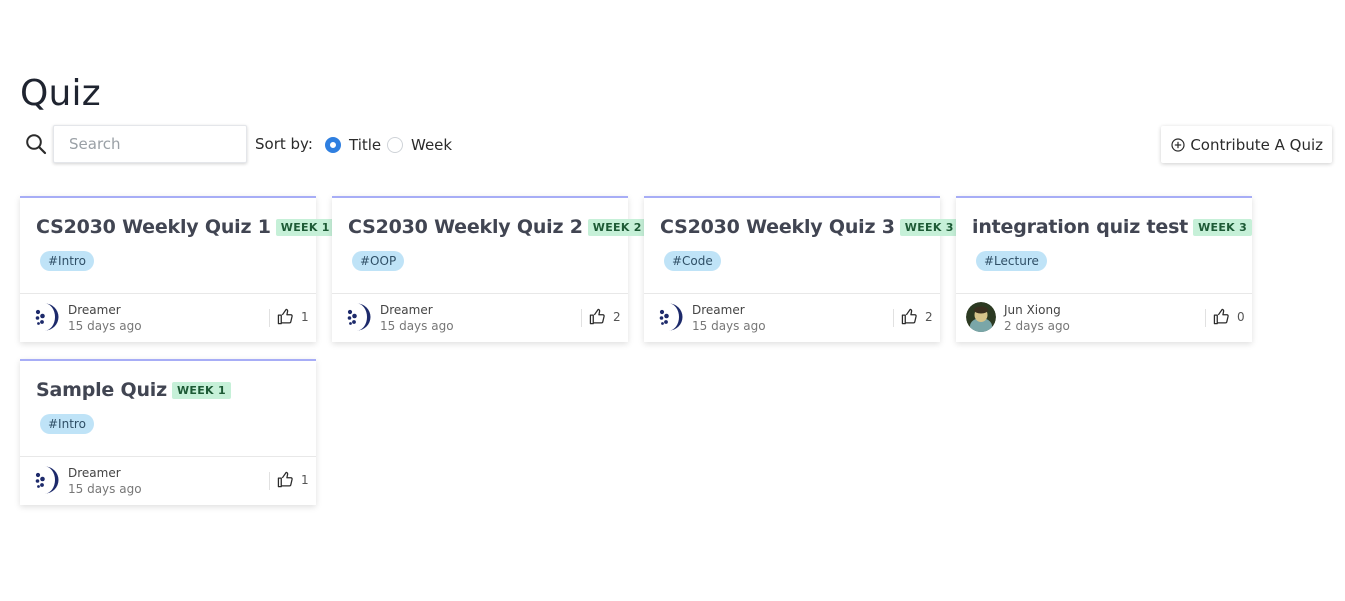 The height and width of the screenshot is (601, 1345). What do you see at coordinates (489, 246) in the screenshot?
I see `quiz-card-header: CS2030 Weekly Quiz 2 WEEK 2 #OOP` at bounding box center [489, 246].